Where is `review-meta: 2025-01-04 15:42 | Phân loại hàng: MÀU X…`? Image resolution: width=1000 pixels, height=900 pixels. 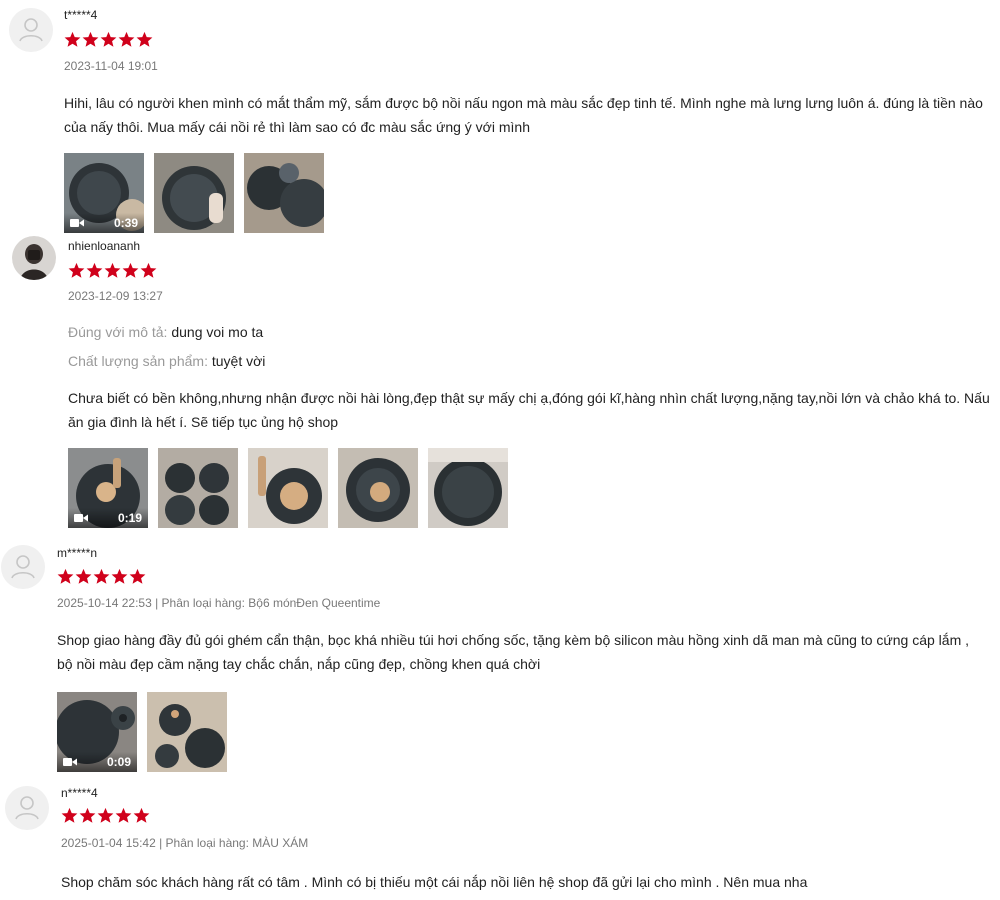
review-meta: 2025-01-04 15:42 | Phân loại hàng: MÀU X… is located at coordinates (185, 843).